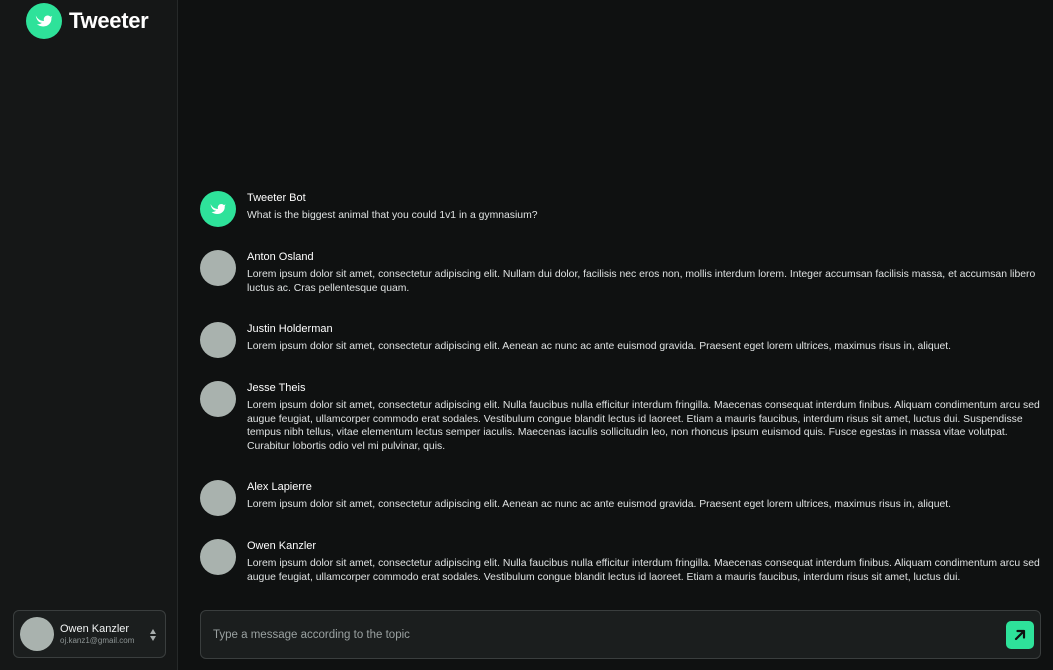 Image resolution: width=1053 pixels, height=670 pixels. I want to click on arrow-up-right-icon, so click(1020, 635).